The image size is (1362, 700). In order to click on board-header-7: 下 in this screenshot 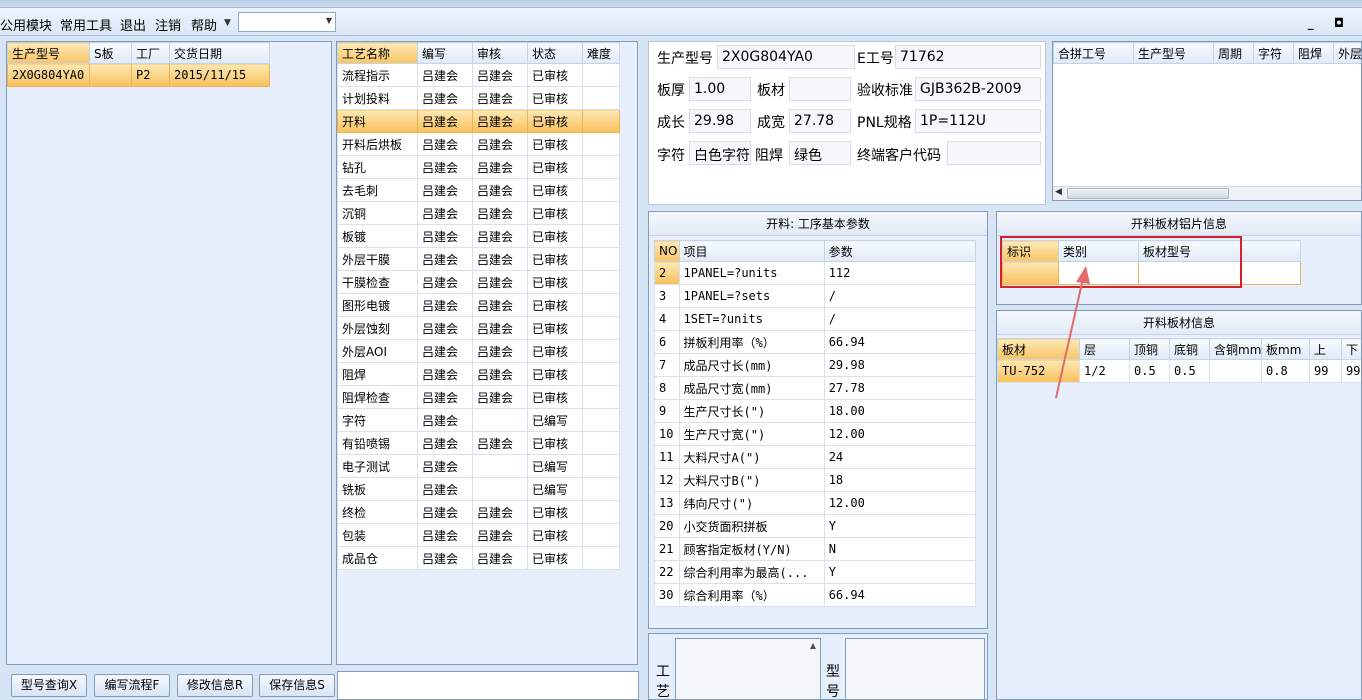, I will do `click(1351, 349)`.